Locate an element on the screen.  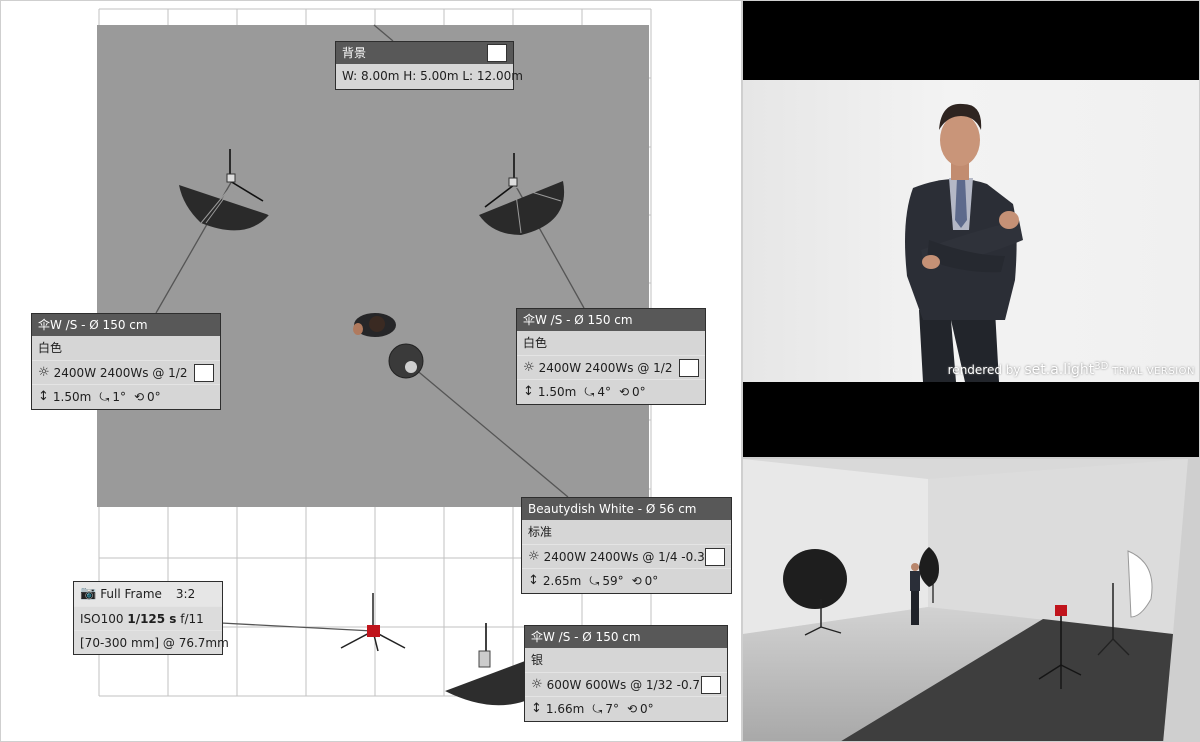
camera-icon: 📷 is located at coordinates (88, 593).